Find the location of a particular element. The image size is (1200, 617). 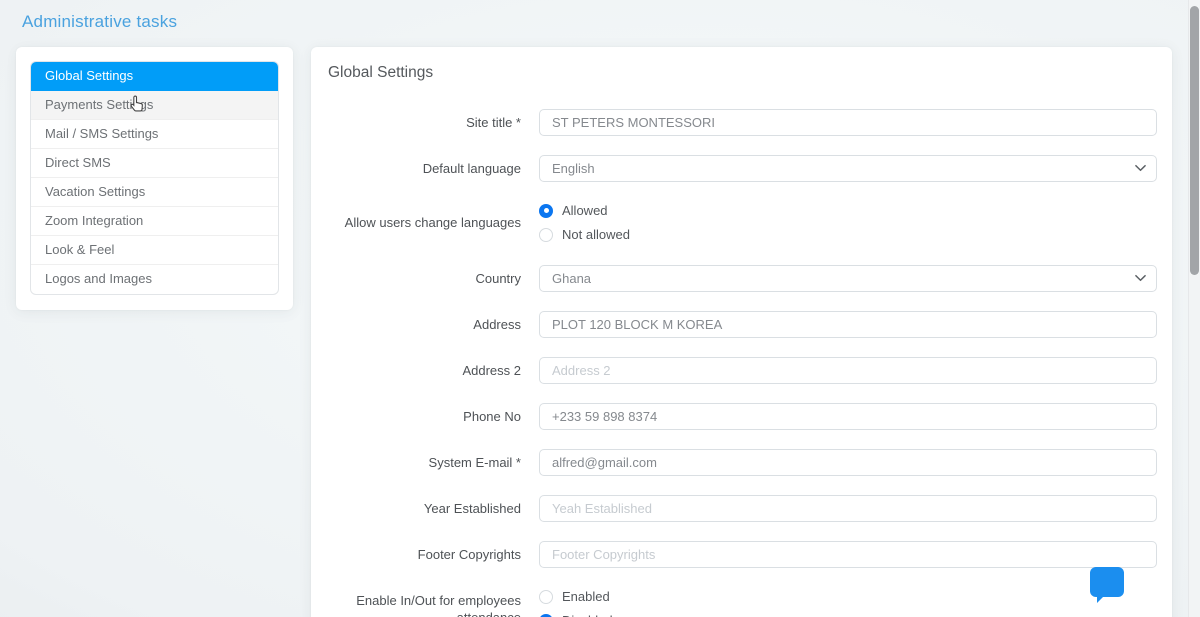

address-label: Address is located at coordinates (497, 324).